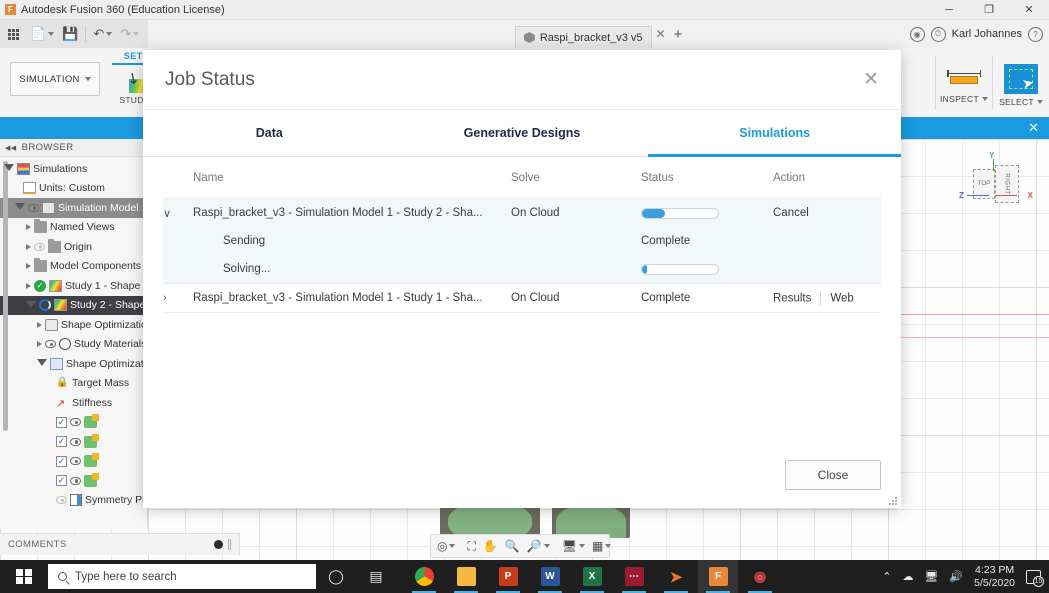 This screenshot has width=1049, height=593. What do you see at coordinates (73, 228) in the screenshot?
I see `browser-tree-item: Named Views` at bounding box center [73, 228].